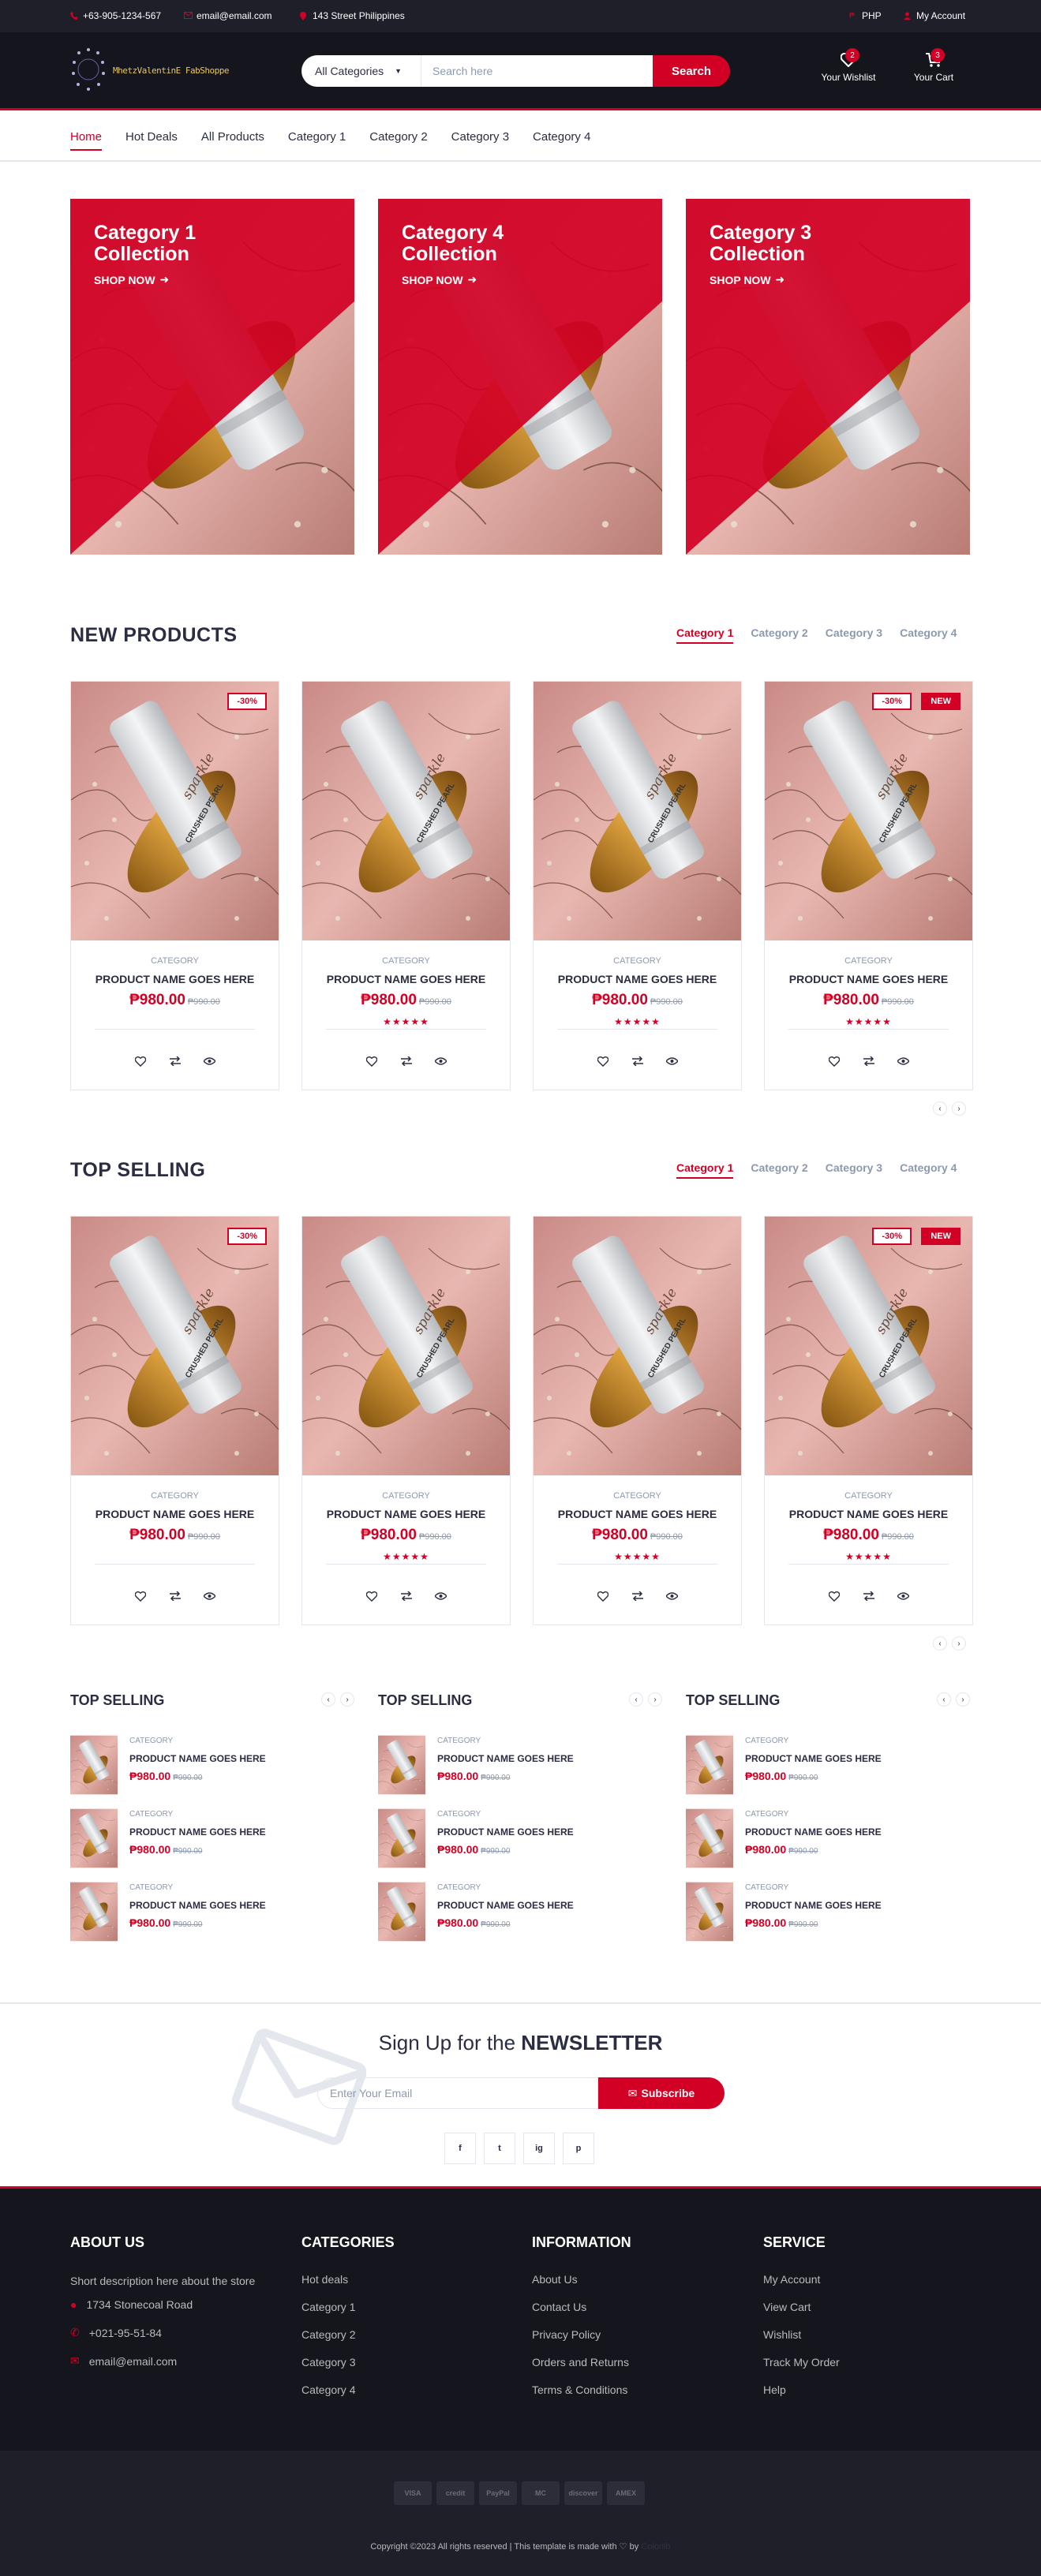  Describe the element at coordinates (929, 1170) in the screenshot. I see `tab-category-4: Category 4` at that location.